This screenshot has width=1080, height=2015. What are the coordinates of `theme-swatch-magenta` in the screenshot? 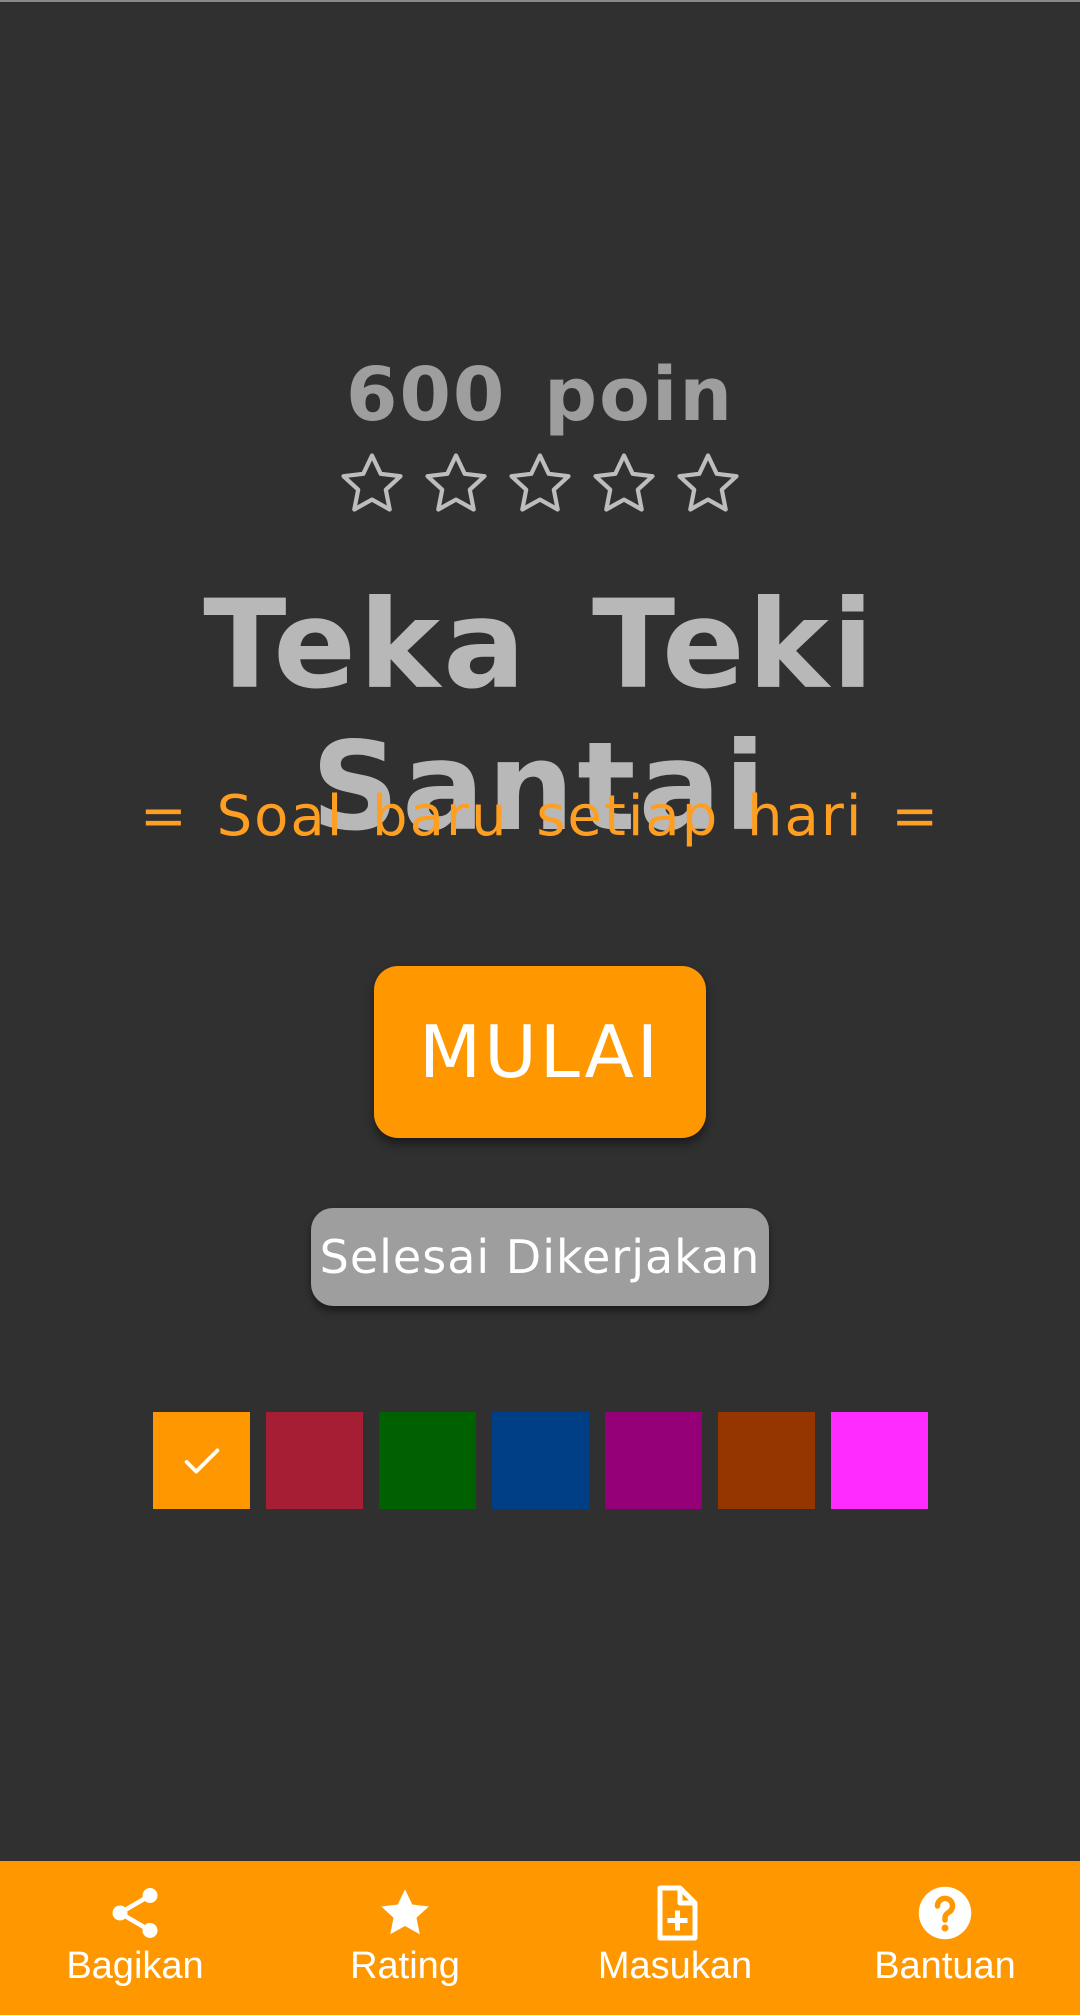 It's located at (879, 1460).